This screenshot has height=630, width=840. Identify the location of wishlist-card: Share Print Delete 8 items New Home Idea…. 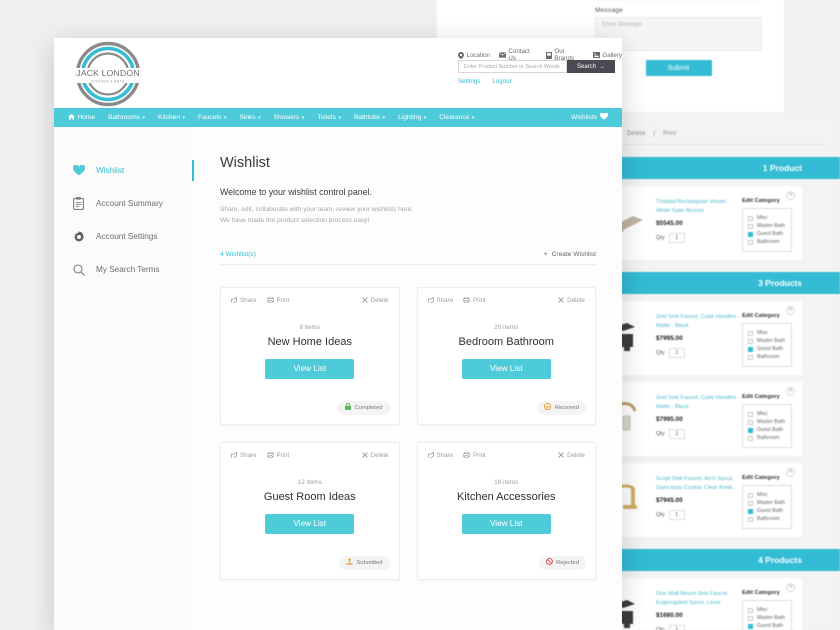
(310, 355).